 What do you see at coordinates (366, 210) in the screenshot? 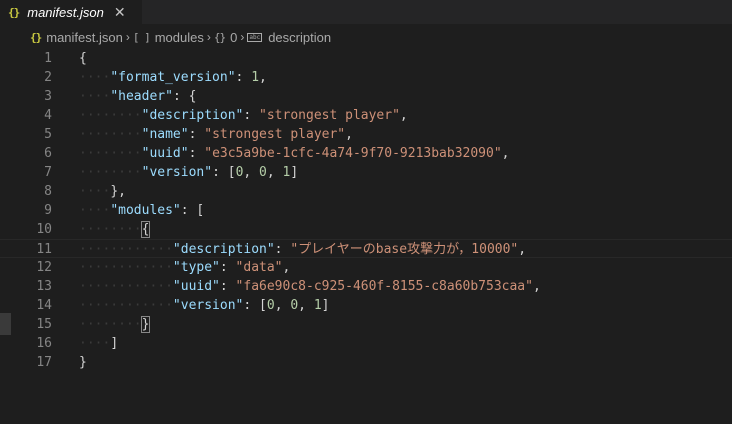
I see `code-line: 9 ····"modules": [` at bounding box center [366, 210].